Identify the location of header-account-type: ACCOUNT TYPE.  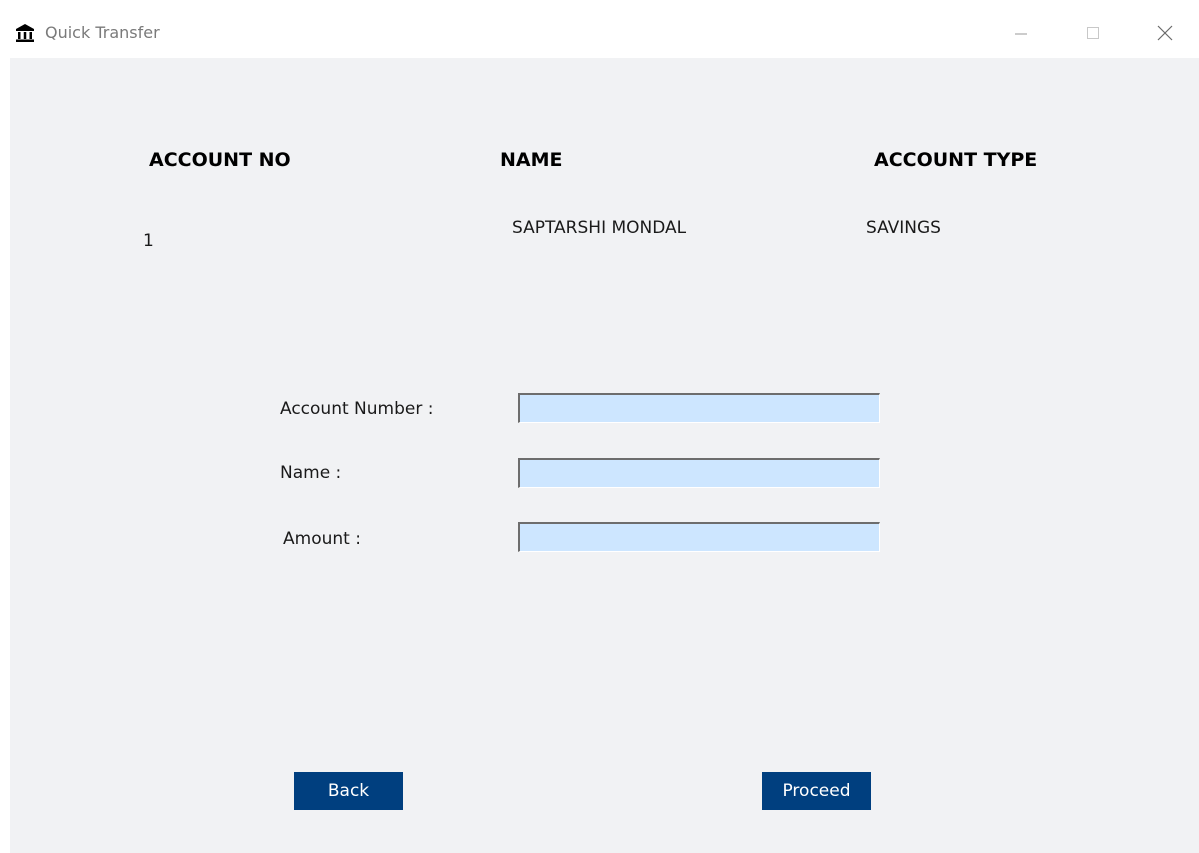
(956, 160).